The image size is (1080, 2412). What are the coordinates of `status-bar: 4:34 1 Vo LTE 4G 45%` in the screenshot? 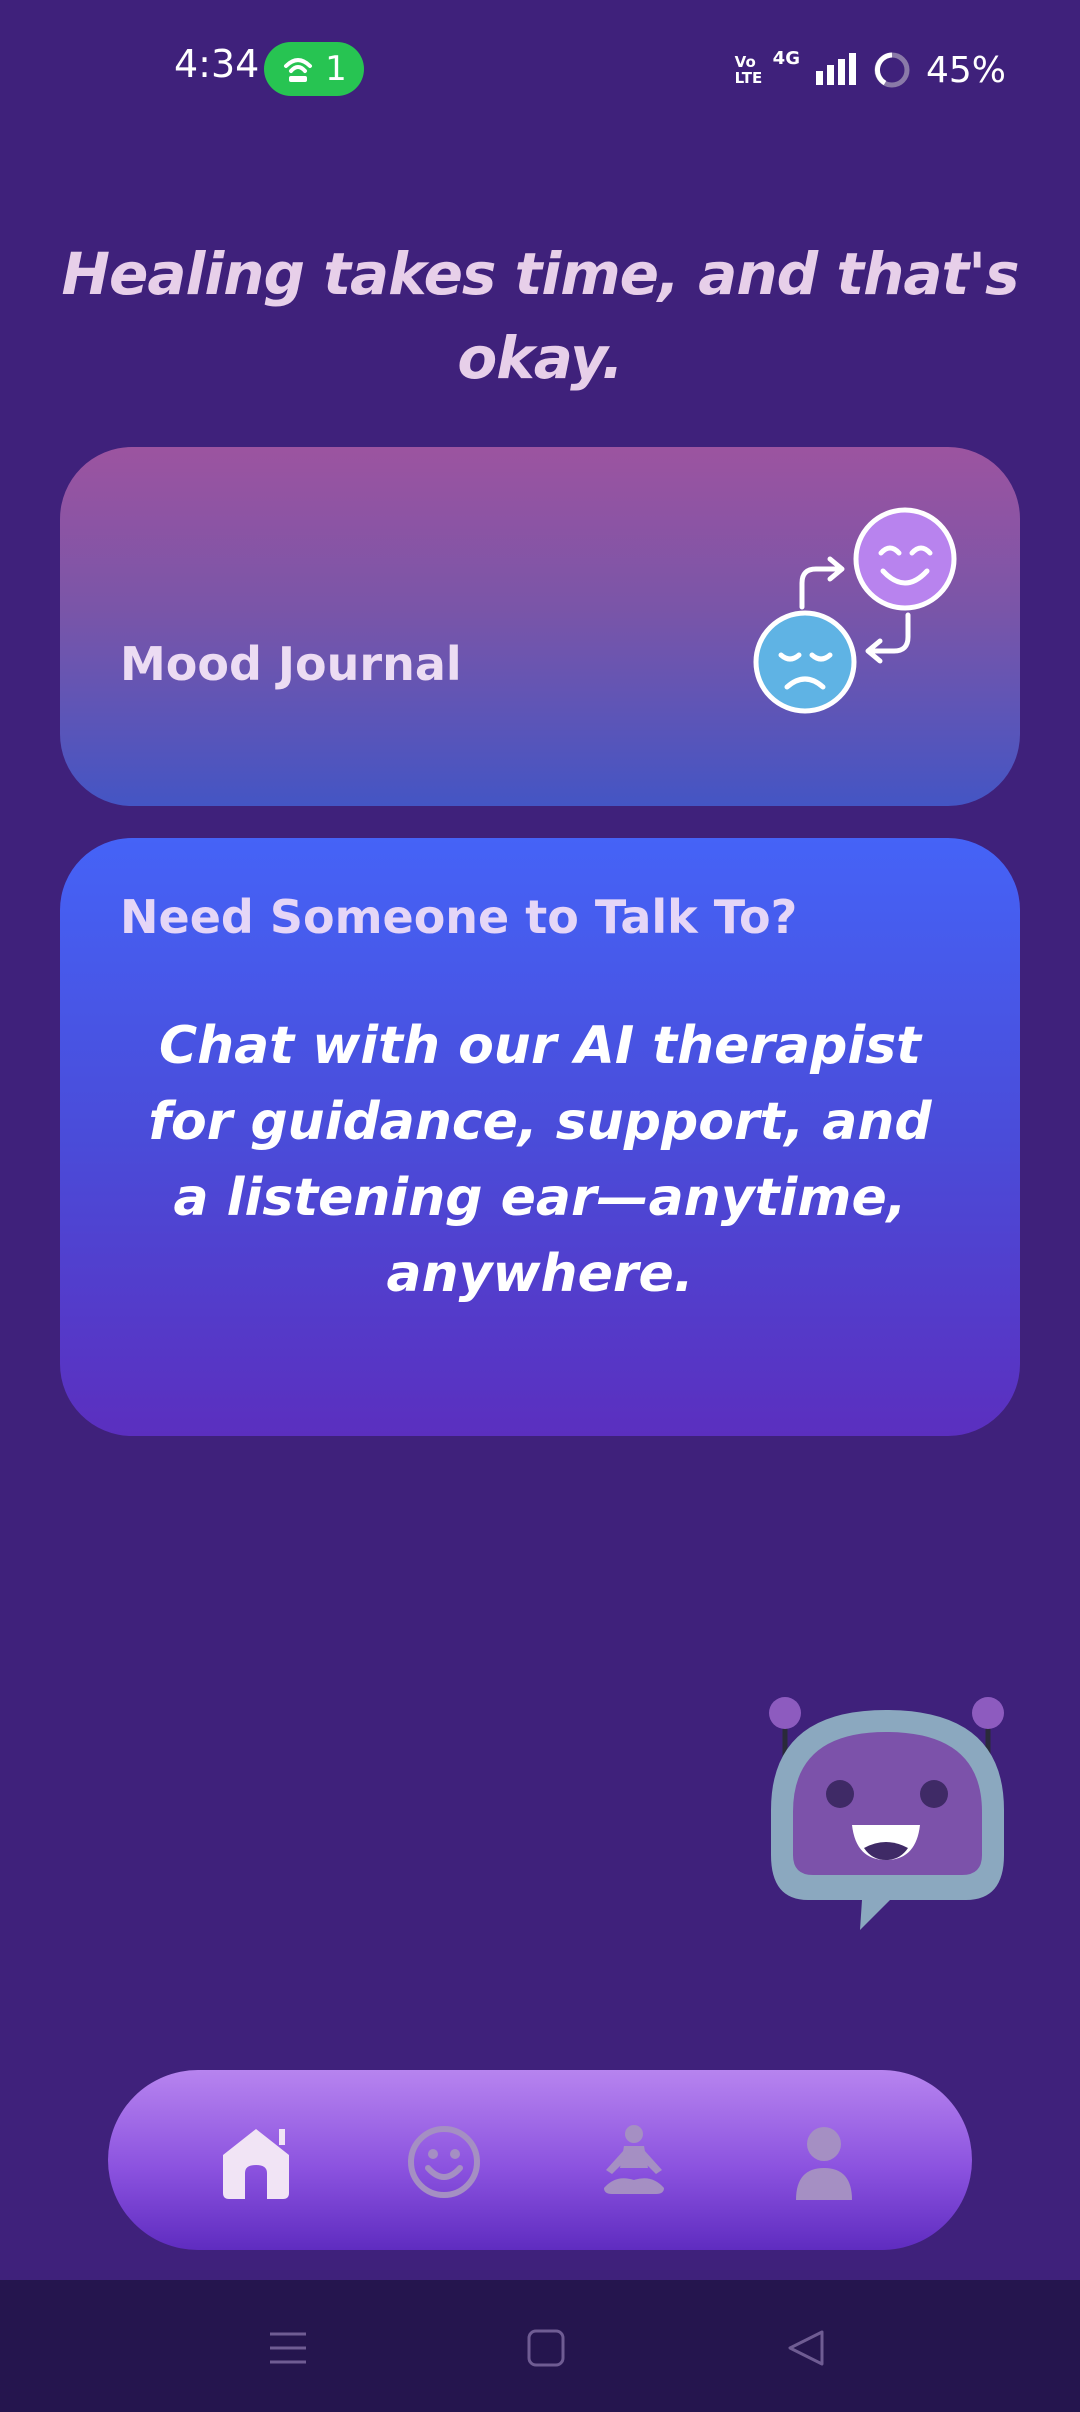 It's located at (540, 70).